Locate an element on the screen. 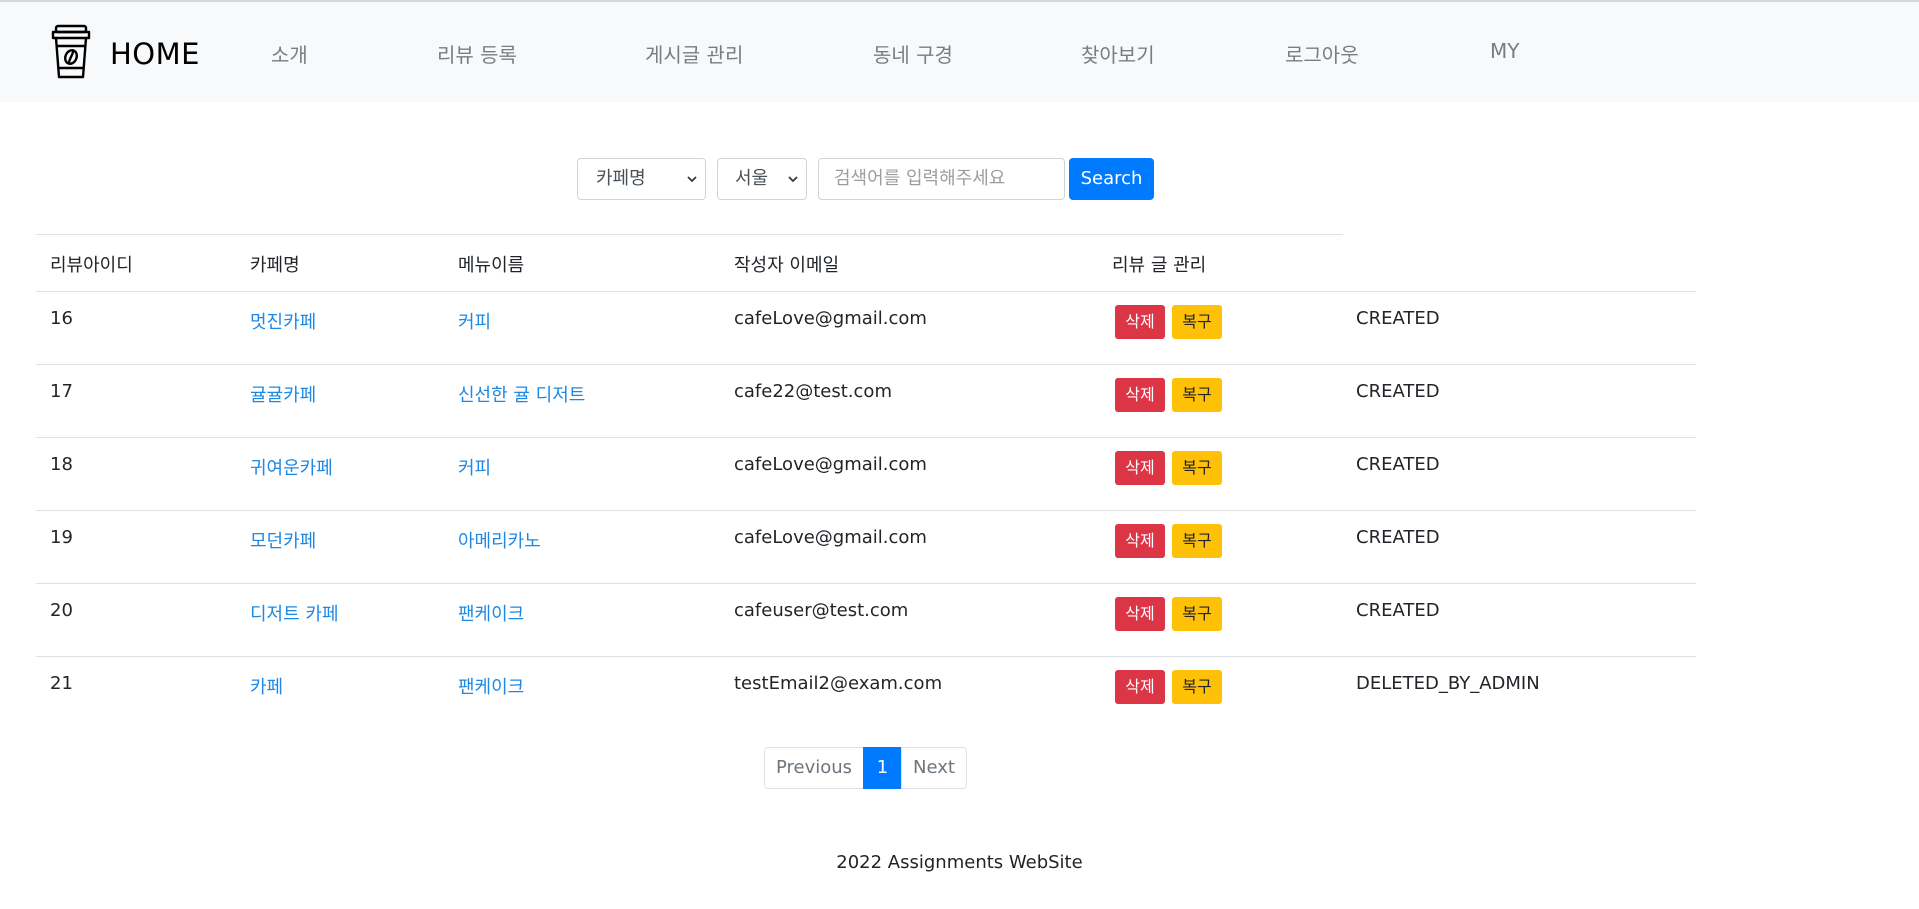 The width and height of the screenshot is (1919, 909). footer-text: 2022 Assignments WebSite is located at coordinates (959, 862).